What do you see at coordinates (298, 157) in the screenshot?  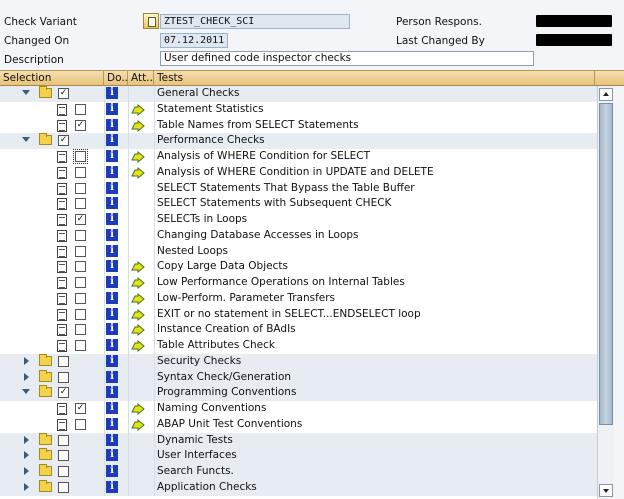 I see `tree-check-row: i Analysis of WHERE Condition for SELECT` at bounding box center [298, 157].